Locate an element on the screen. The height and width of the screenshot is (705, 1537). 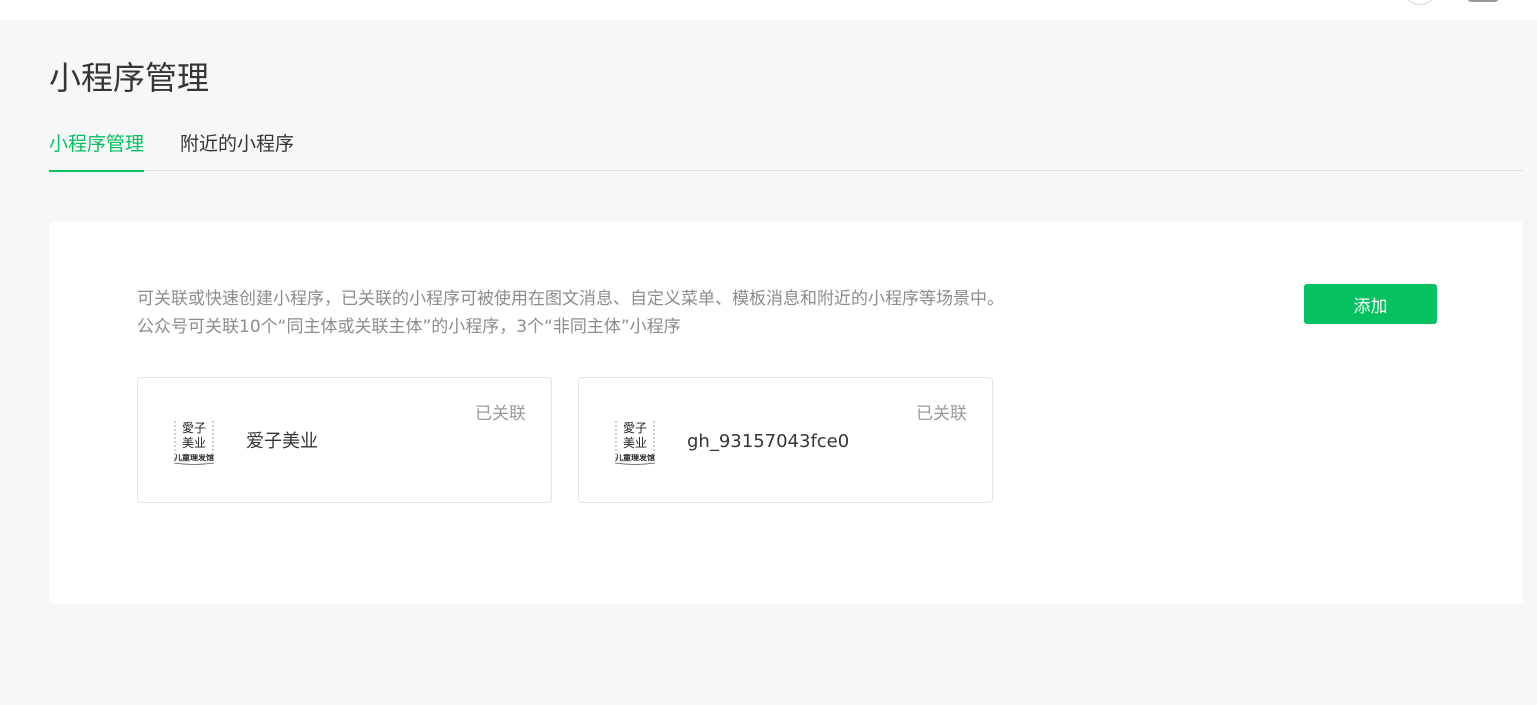
avatar is located at coordinates (1420, 2).